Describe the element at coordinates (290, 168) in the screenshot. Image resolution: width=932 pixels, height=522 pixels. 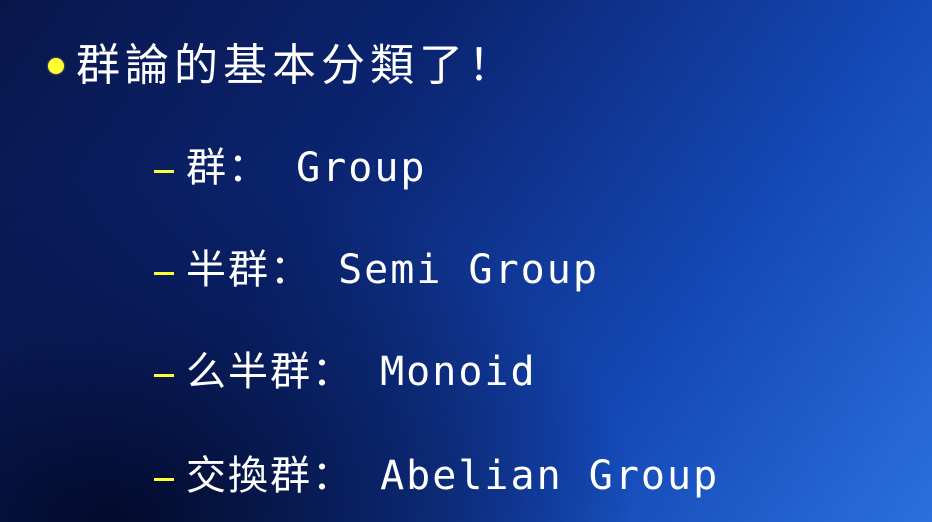
I see `sub-bullet-item-group: 群： Group` at that location.